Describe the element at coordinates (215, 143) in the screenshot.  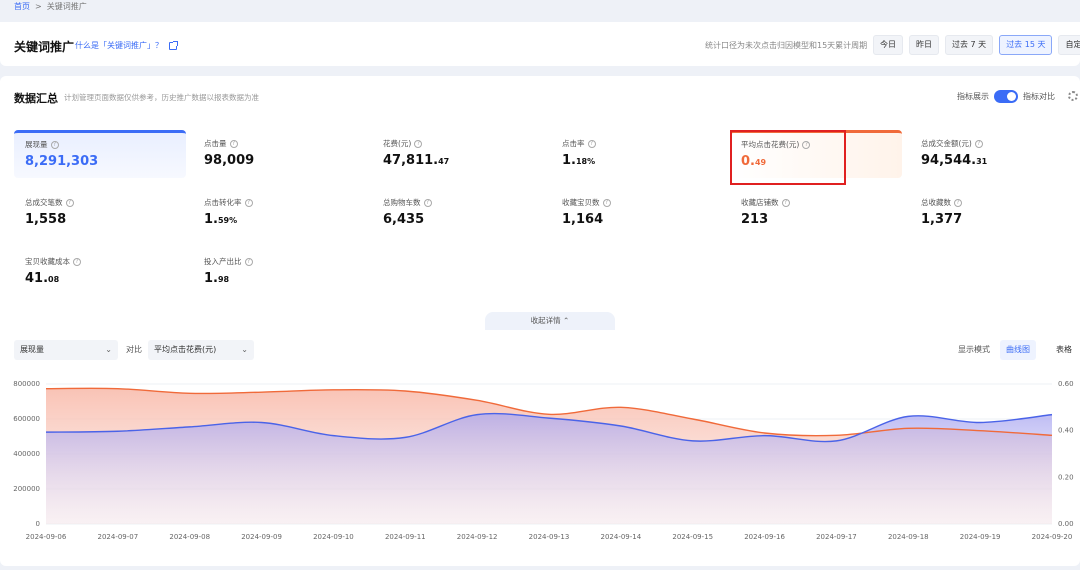
I see `metric-label: 点击量` at that location.